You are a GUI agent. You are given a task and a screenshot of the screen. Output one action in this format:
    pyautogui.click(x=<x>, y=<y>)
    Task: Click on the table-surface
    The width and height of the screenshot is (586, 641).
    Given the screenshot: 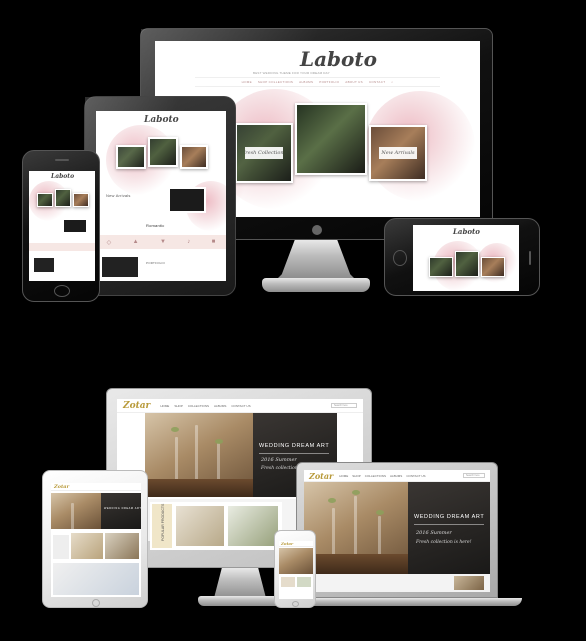 What is the action you would take?
    pyautogui.click(x=199, y=488)
    